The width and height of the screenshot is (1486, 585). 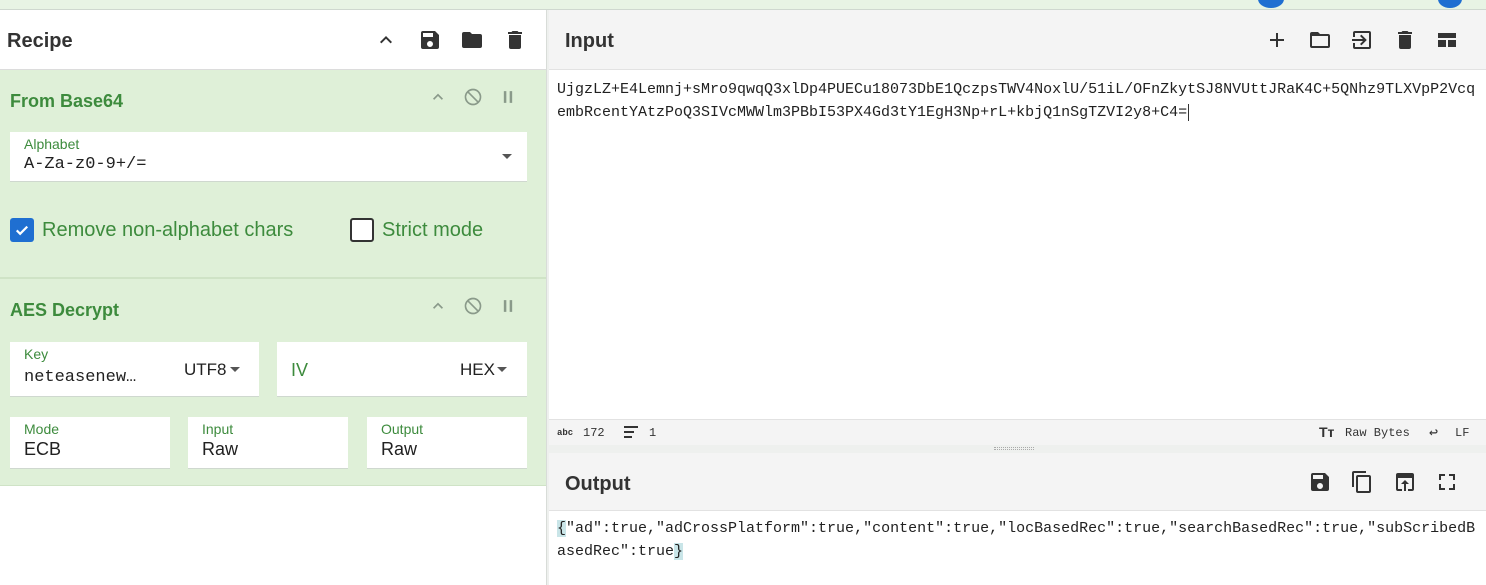 I want to click on clear-recipe-trash-icon, so click(x=515, y=40).